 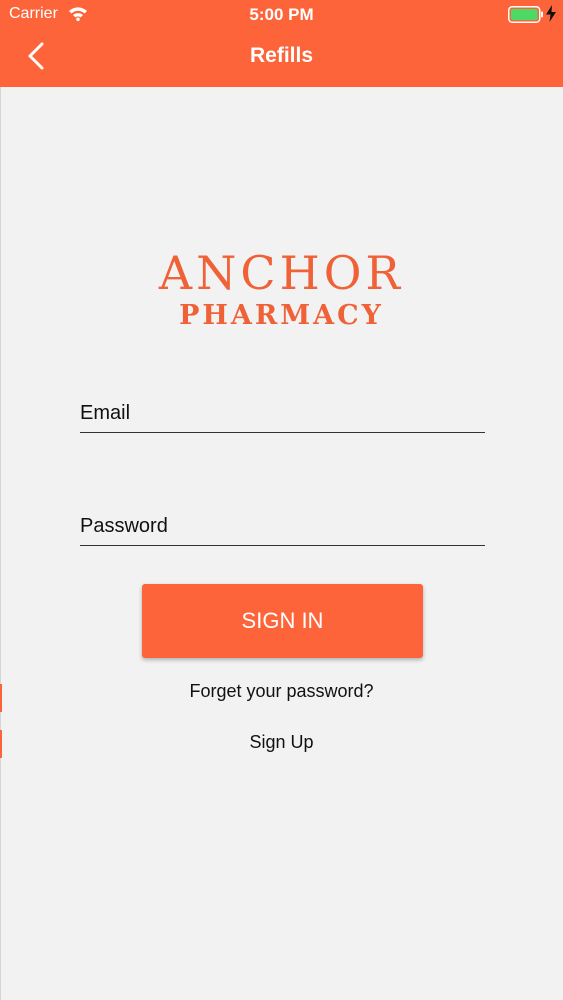 I want to click on status-time: 5:00 PM, so click(x=281, y=14).